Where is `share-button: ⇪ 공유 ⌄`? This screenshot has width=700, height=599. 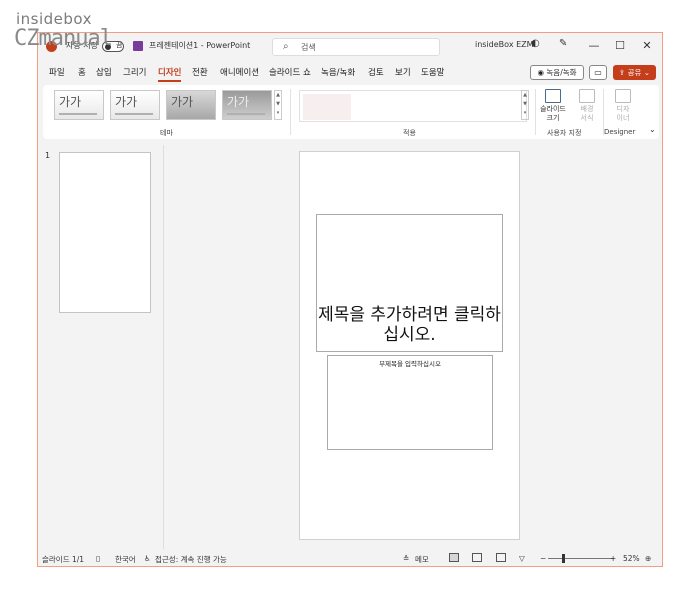
share-button: ⇪ 공유 ⌄ is located at coordinates (634, 72).